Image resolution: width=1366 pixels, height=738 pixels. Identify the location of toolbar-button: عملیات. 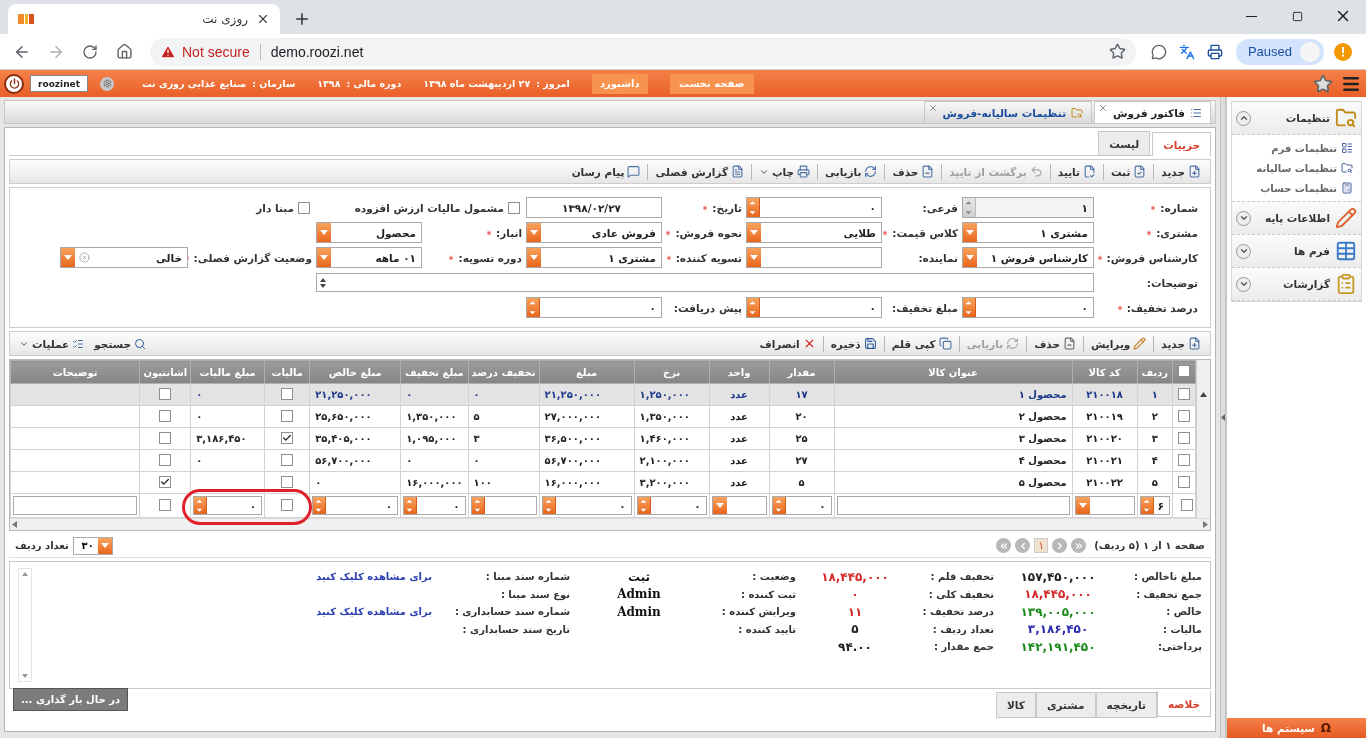
(52, 343).